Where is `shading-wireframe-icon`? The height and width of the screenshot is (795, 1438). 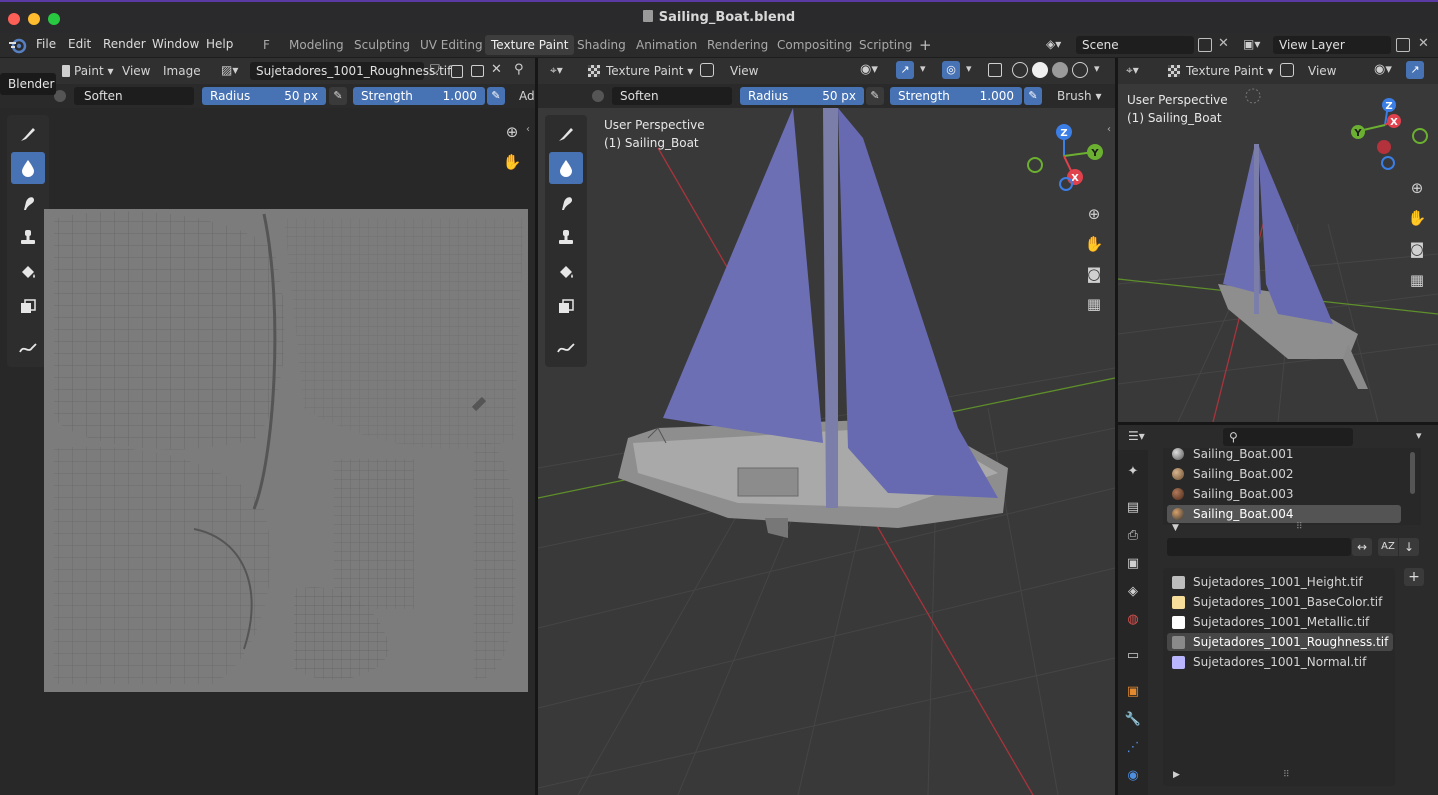
shading-wireframe-icon is located at coordinates (1020, 70).